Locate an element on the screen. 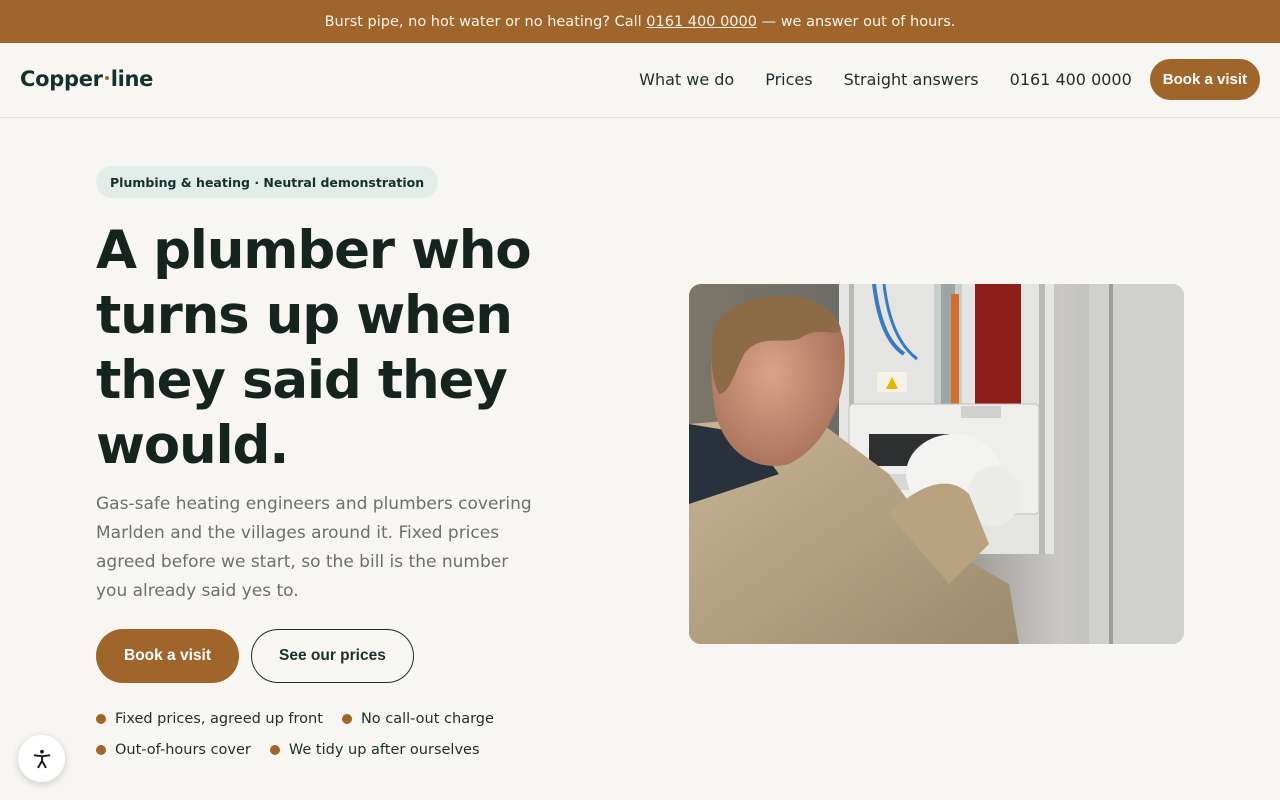  brand-dot is located at coordinates (106, 78).